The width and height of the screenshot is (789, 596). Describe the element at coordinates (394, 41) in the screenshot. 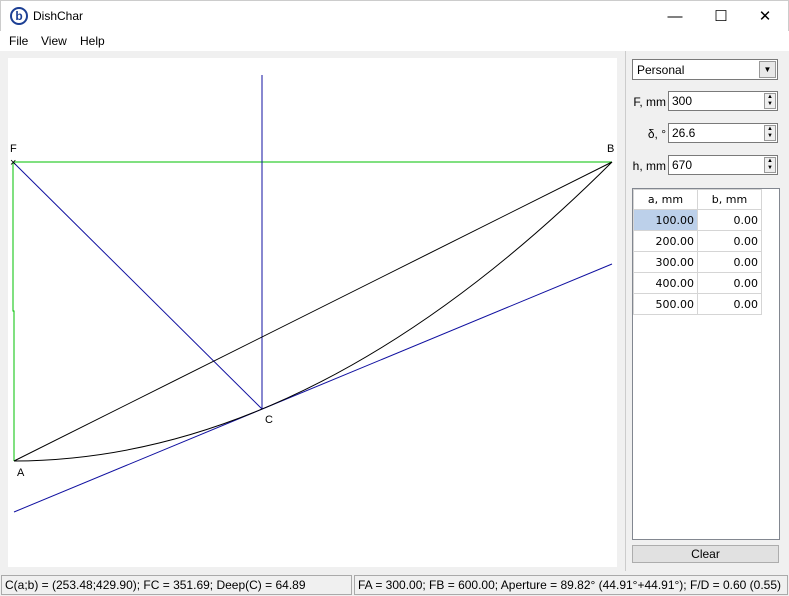

I see `menu-bar: File View Help` at that location.